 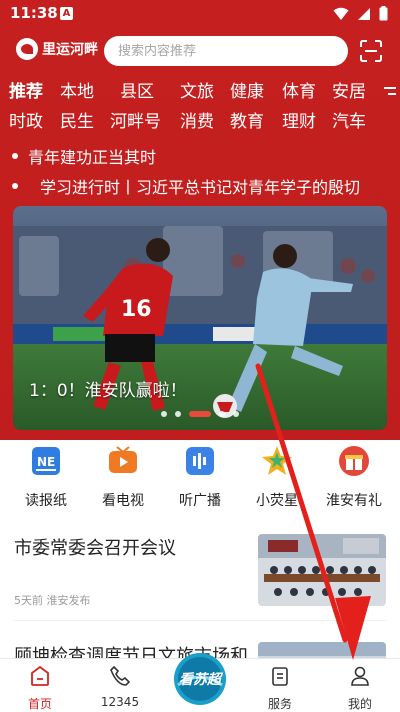 I want to click on home-icon, so click(x=40, y=675).